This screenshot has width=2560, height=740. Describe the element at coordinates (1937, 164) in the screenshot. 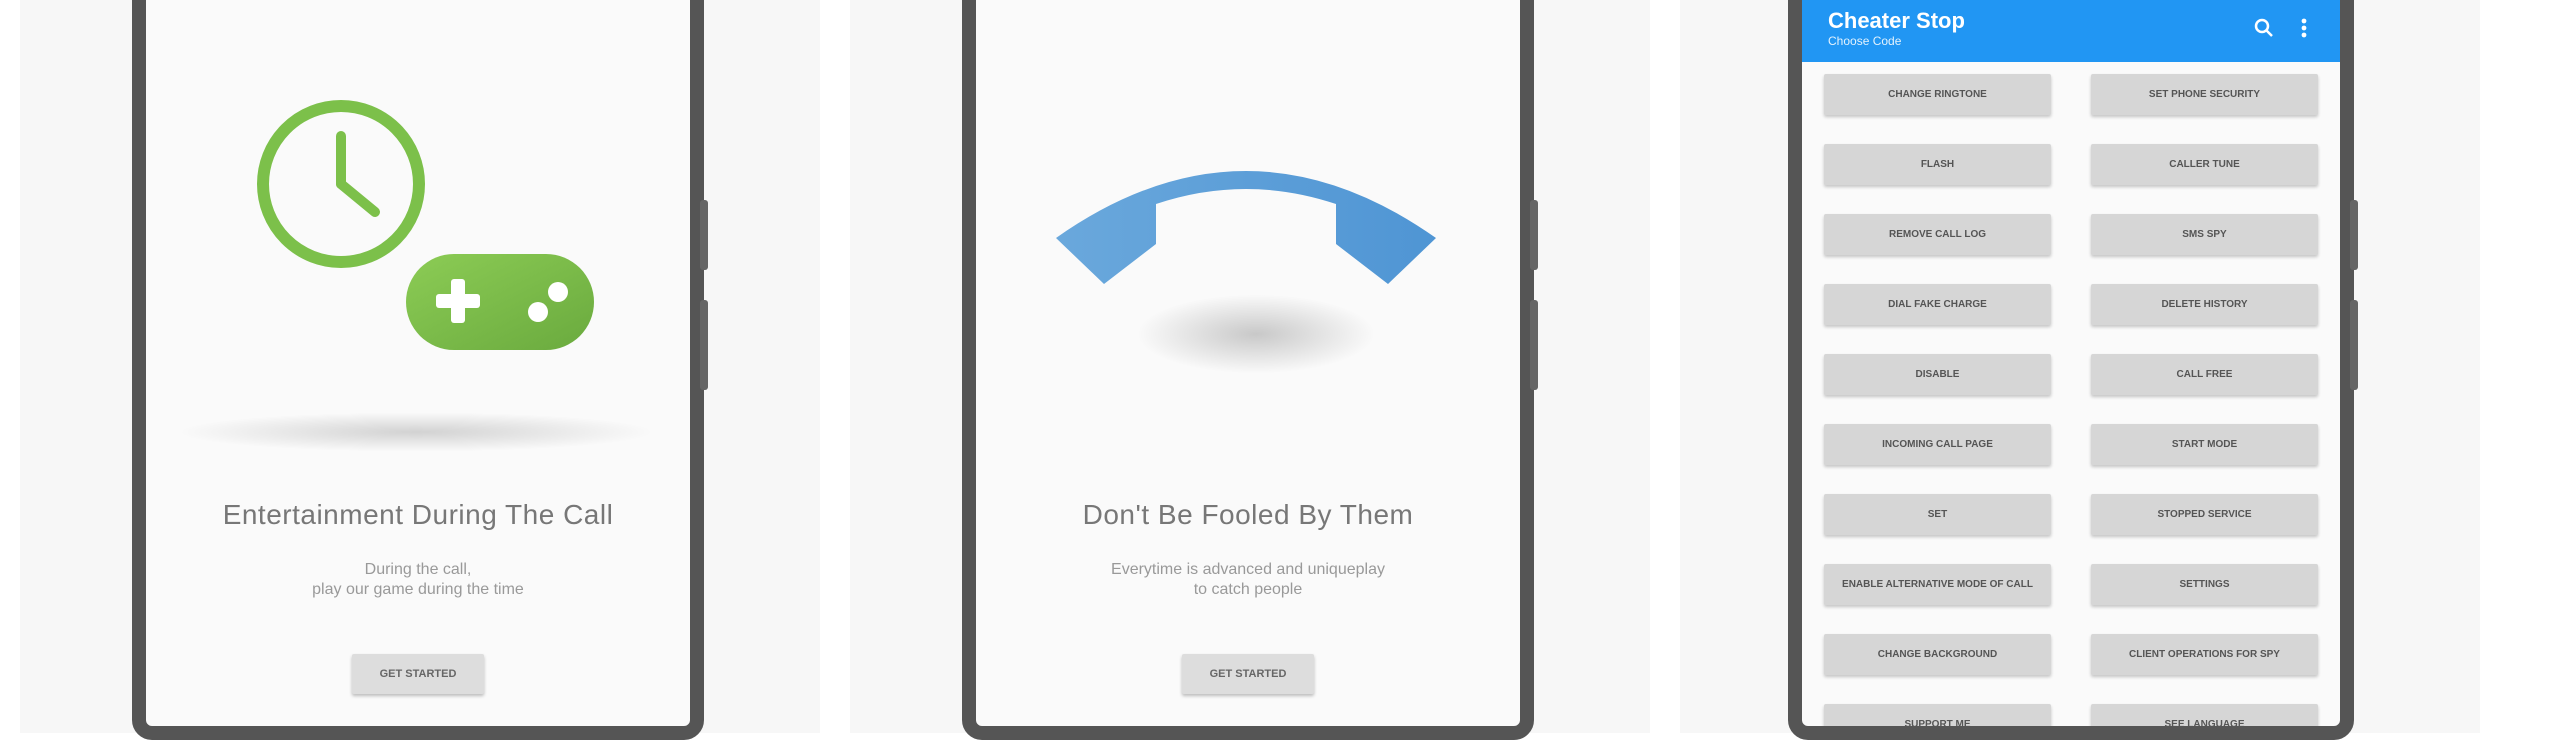

I see `flash-button: FLASH` at that location.